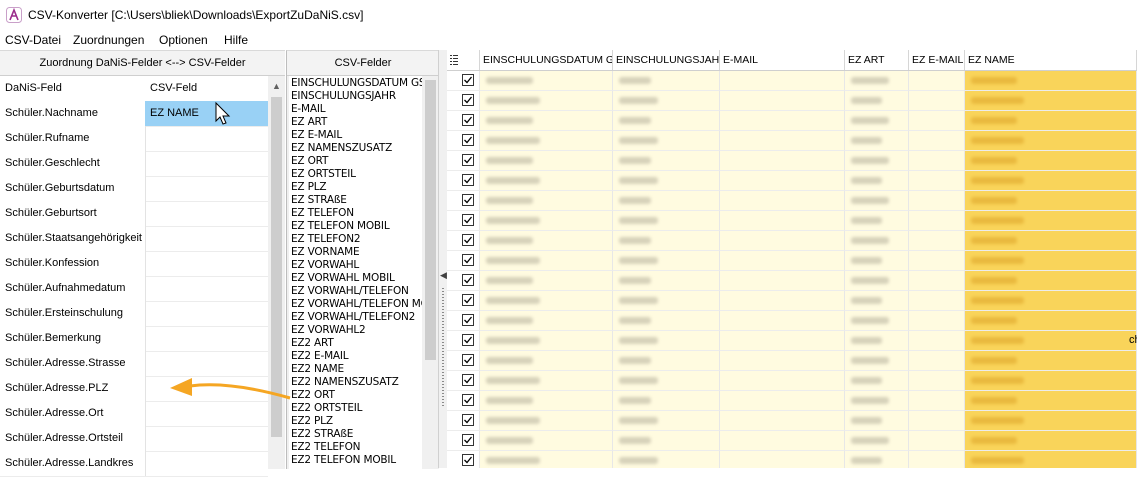 The height and width of the screenshot is (477, 1137). I want to click on mapping-scroll-thumb, so click(276, 267).